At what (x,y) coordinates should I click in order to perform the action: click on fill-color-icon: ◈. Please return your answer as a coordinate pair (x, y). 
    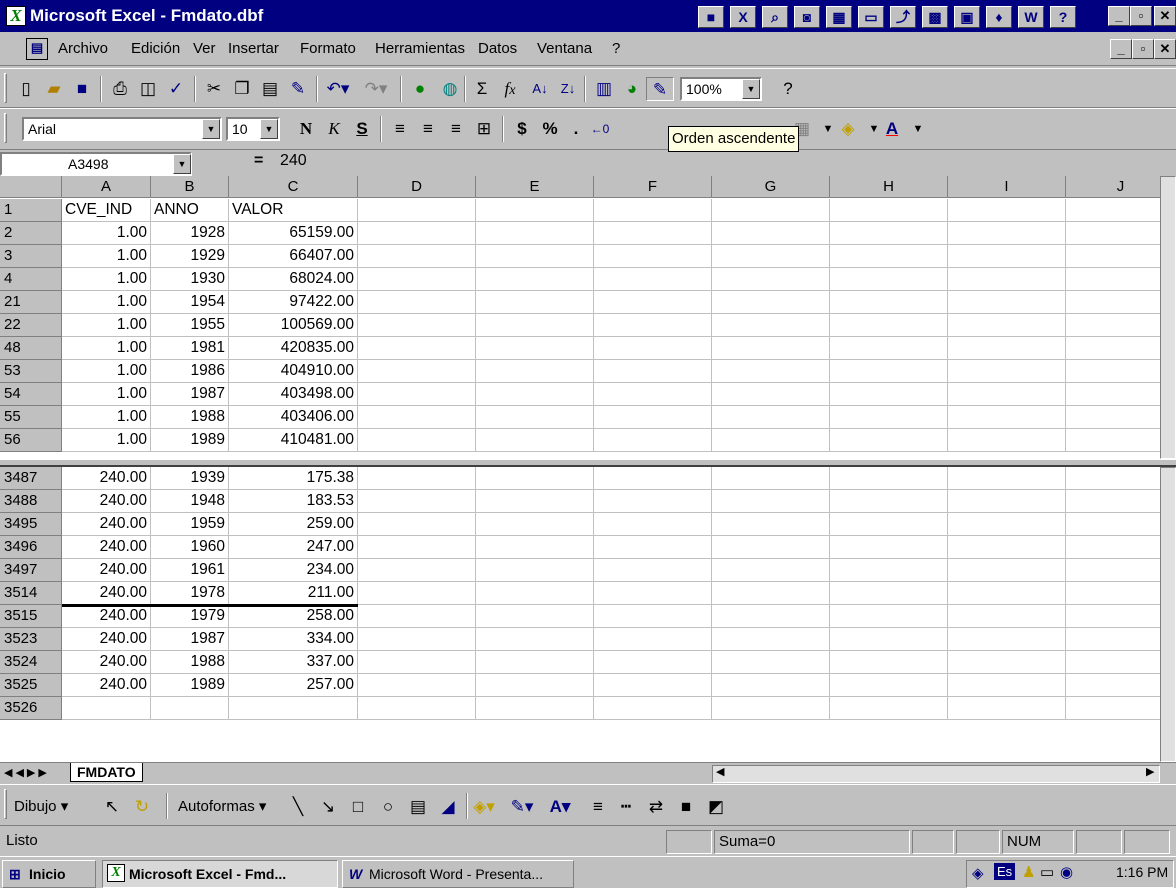
    Looking at the image, I should click on (848, 129).